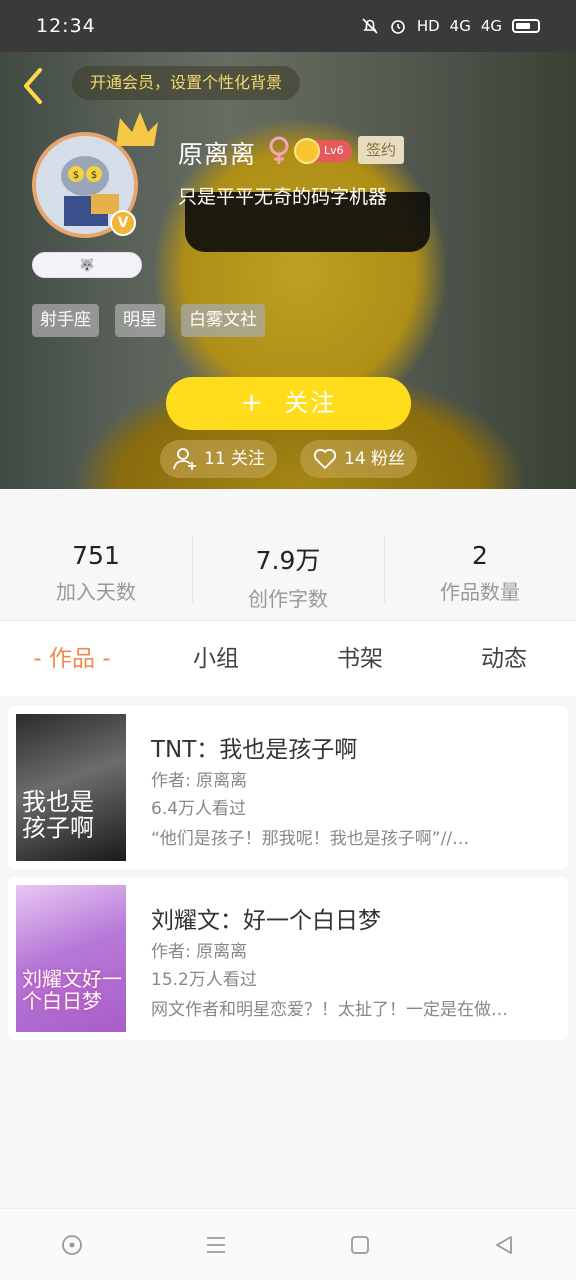 This screenshot has height=1280, width=576. What do you see at coordinates (504, 1245) in the screenshot?
I see `back-triangle-icon` at bounding box center [504, 1245].